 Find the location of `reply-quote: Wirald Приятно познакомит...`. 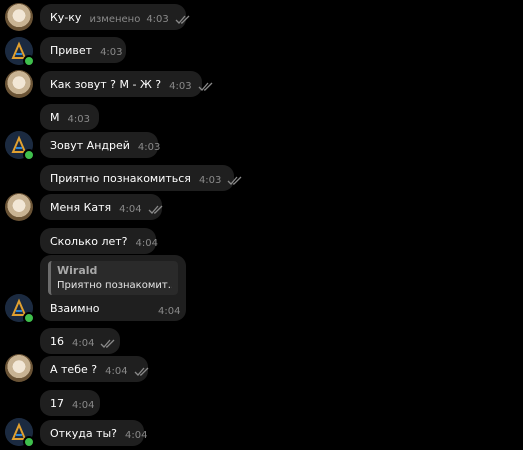

reply-quote: Wirald Приятно познакомит... is located at coordinates (113, 278).